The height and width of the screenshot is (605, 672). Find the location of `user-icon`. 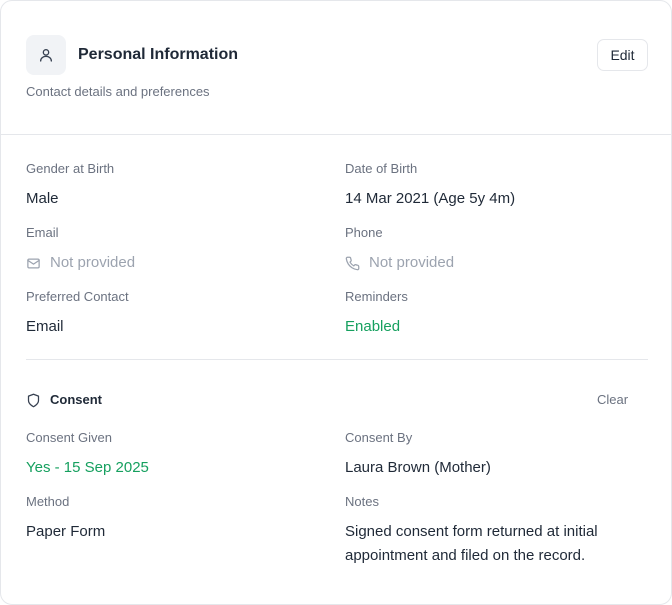

user-icon is located at coordinates (46, 55).